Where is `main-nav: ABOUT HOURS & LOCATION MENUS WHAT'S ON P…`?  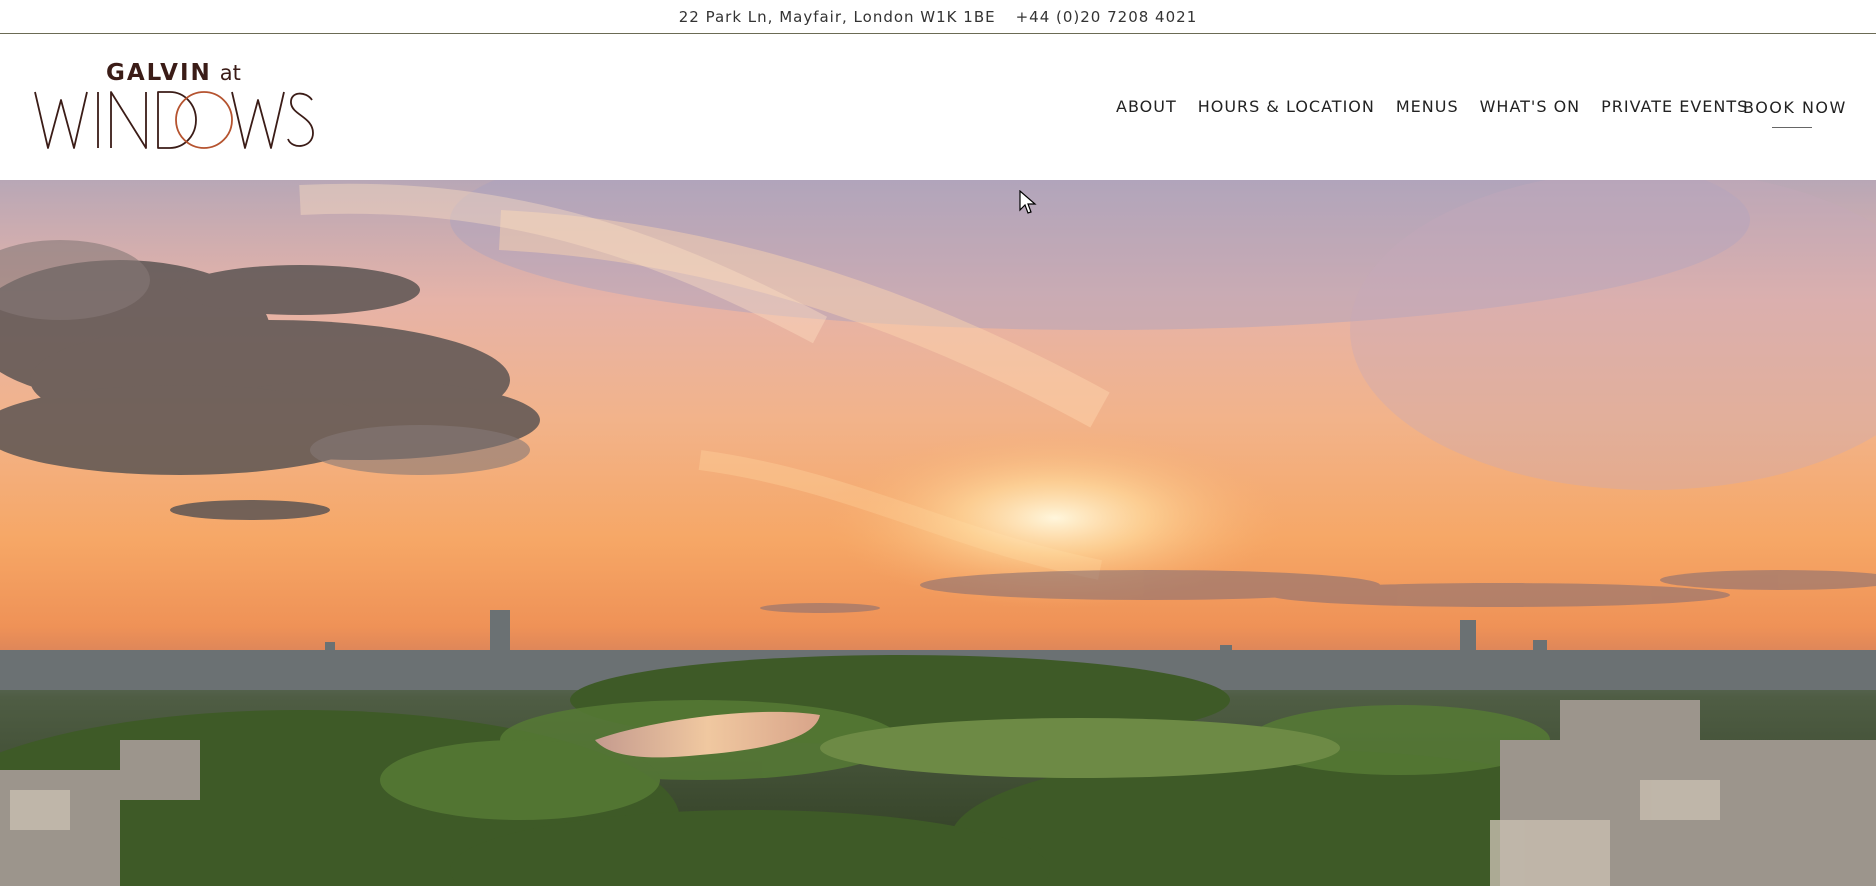
main-nav: ABOUT HOURS & LOCATION MENUS WHAT'S ON P… is located at coordinates (1432, 106).